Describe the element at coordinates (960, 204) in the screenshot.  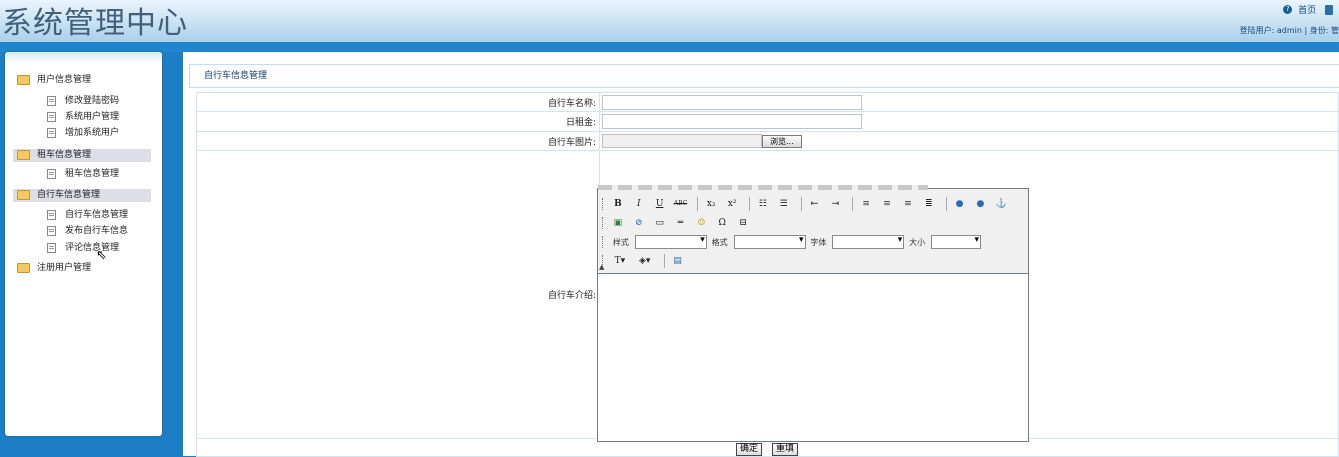
I see `link-icon: ●` at that location.